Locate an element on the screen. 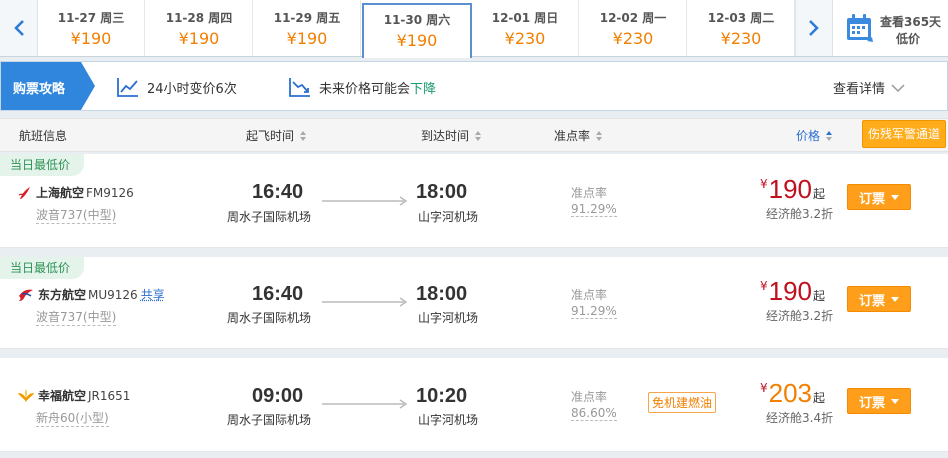  sort-arrive-time: 到达时间 is located at coordinates (451, 135).